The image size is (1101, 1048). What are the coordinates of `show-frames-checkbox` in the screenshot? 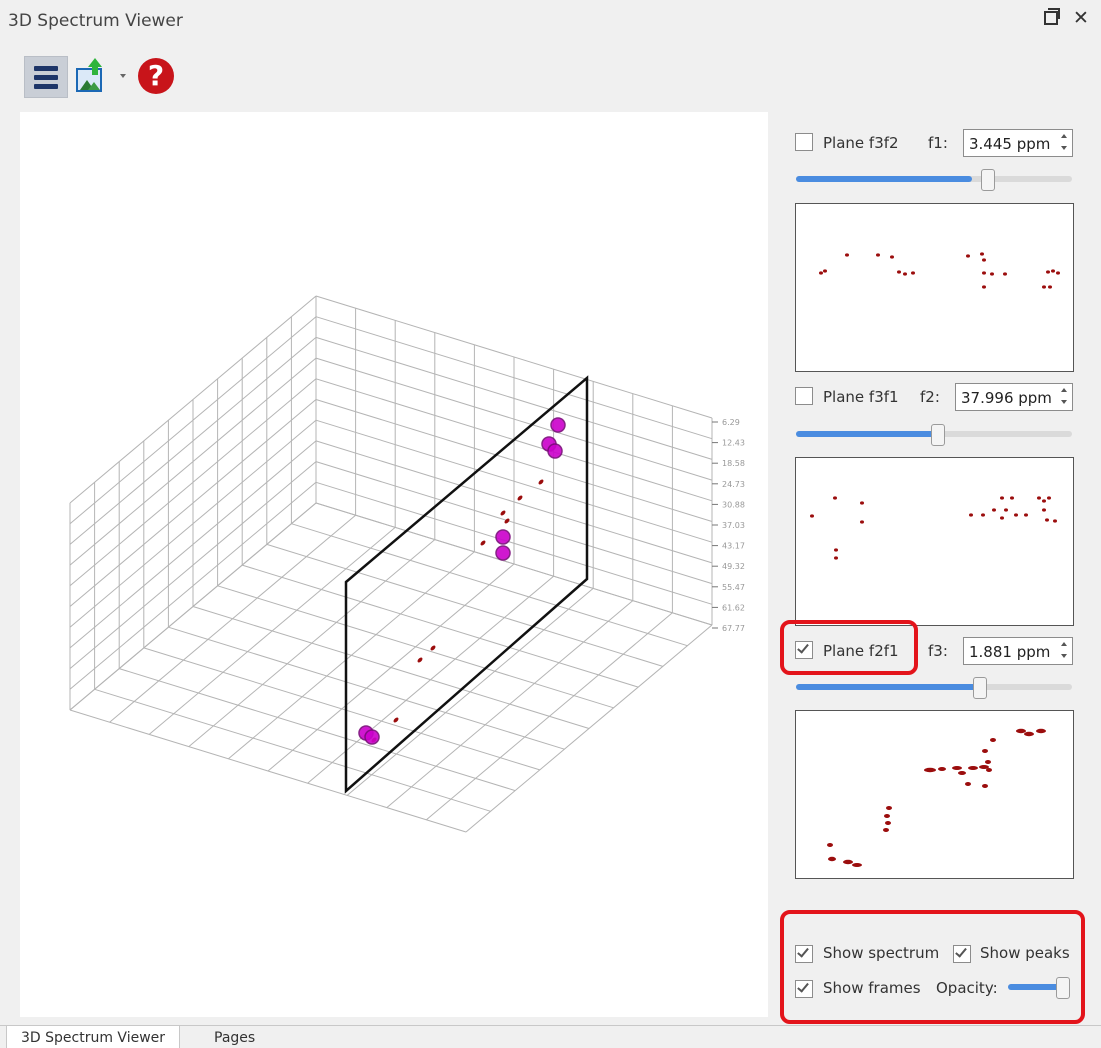 It's located at (804, 989).